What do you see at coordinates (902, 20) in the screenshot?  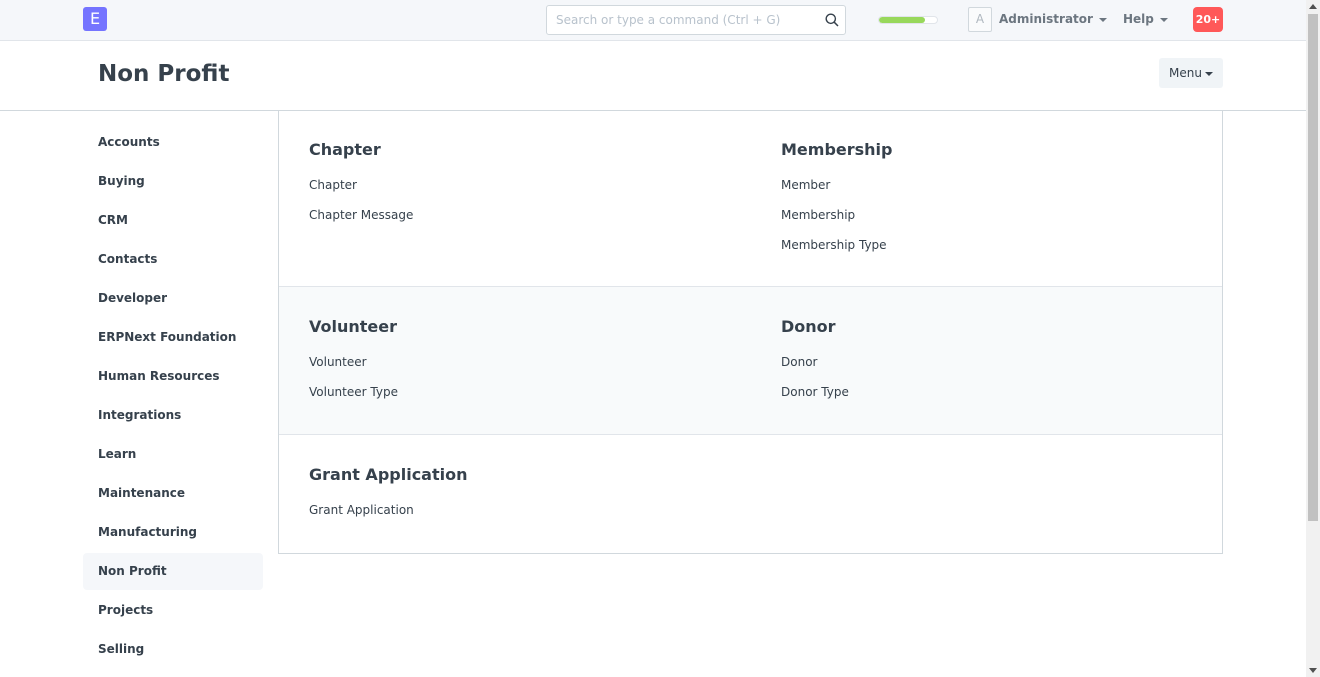 I see `progress-fill` at bounding box center [902, 20].